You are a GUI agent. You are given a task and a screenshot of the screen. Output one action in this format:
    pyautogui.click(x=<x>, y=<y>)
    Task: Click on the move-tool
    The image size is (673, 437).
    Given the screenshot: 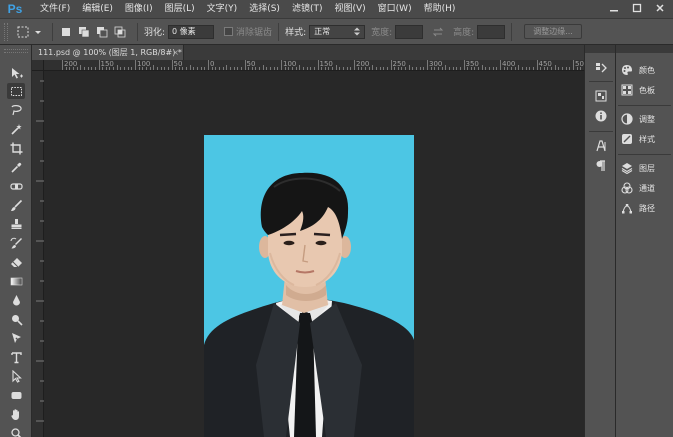 What is the action you would take?
    pyautogui.click(x=16, y=73)
    